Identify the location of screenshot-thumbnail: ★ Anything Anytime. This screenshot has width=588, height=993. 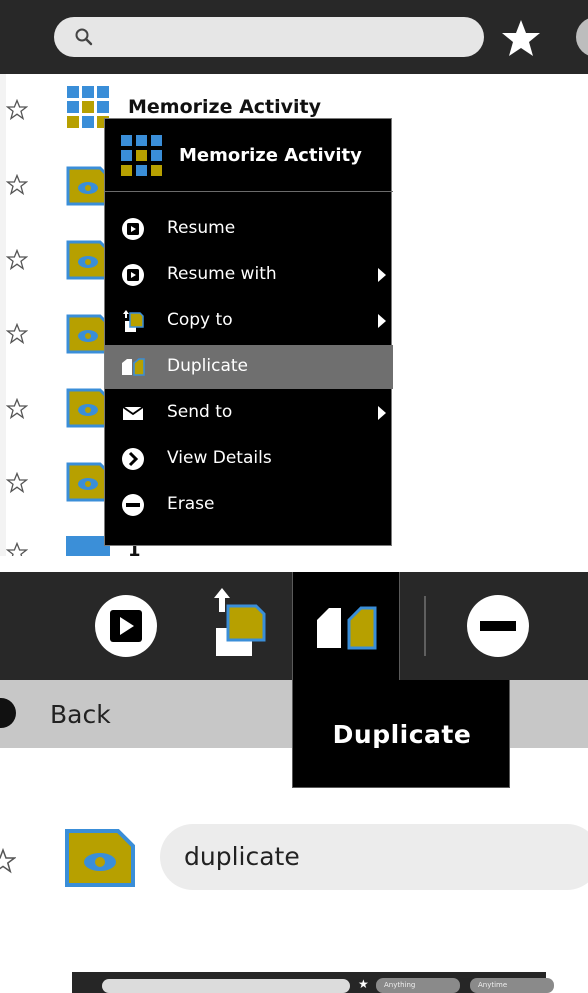
(313, 982).